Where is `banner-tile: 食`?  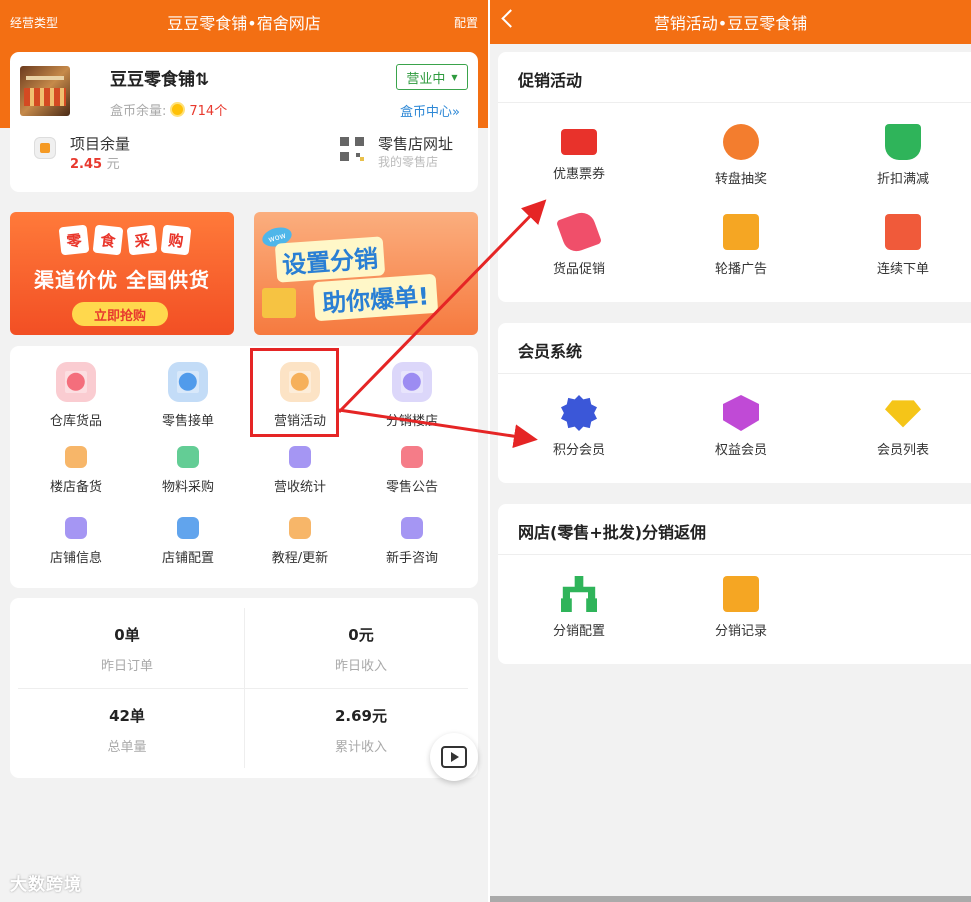
banner-tile: 食 is located at coordinates (108, 240).